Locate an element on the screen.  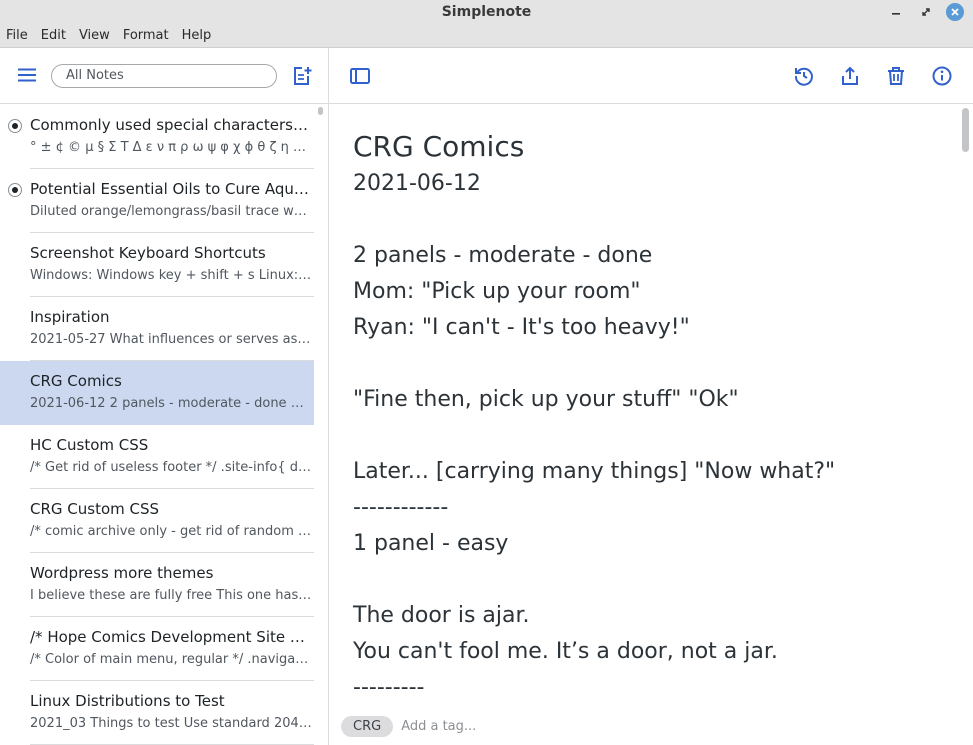
maximize-icon is located at coordinates (926, 12).